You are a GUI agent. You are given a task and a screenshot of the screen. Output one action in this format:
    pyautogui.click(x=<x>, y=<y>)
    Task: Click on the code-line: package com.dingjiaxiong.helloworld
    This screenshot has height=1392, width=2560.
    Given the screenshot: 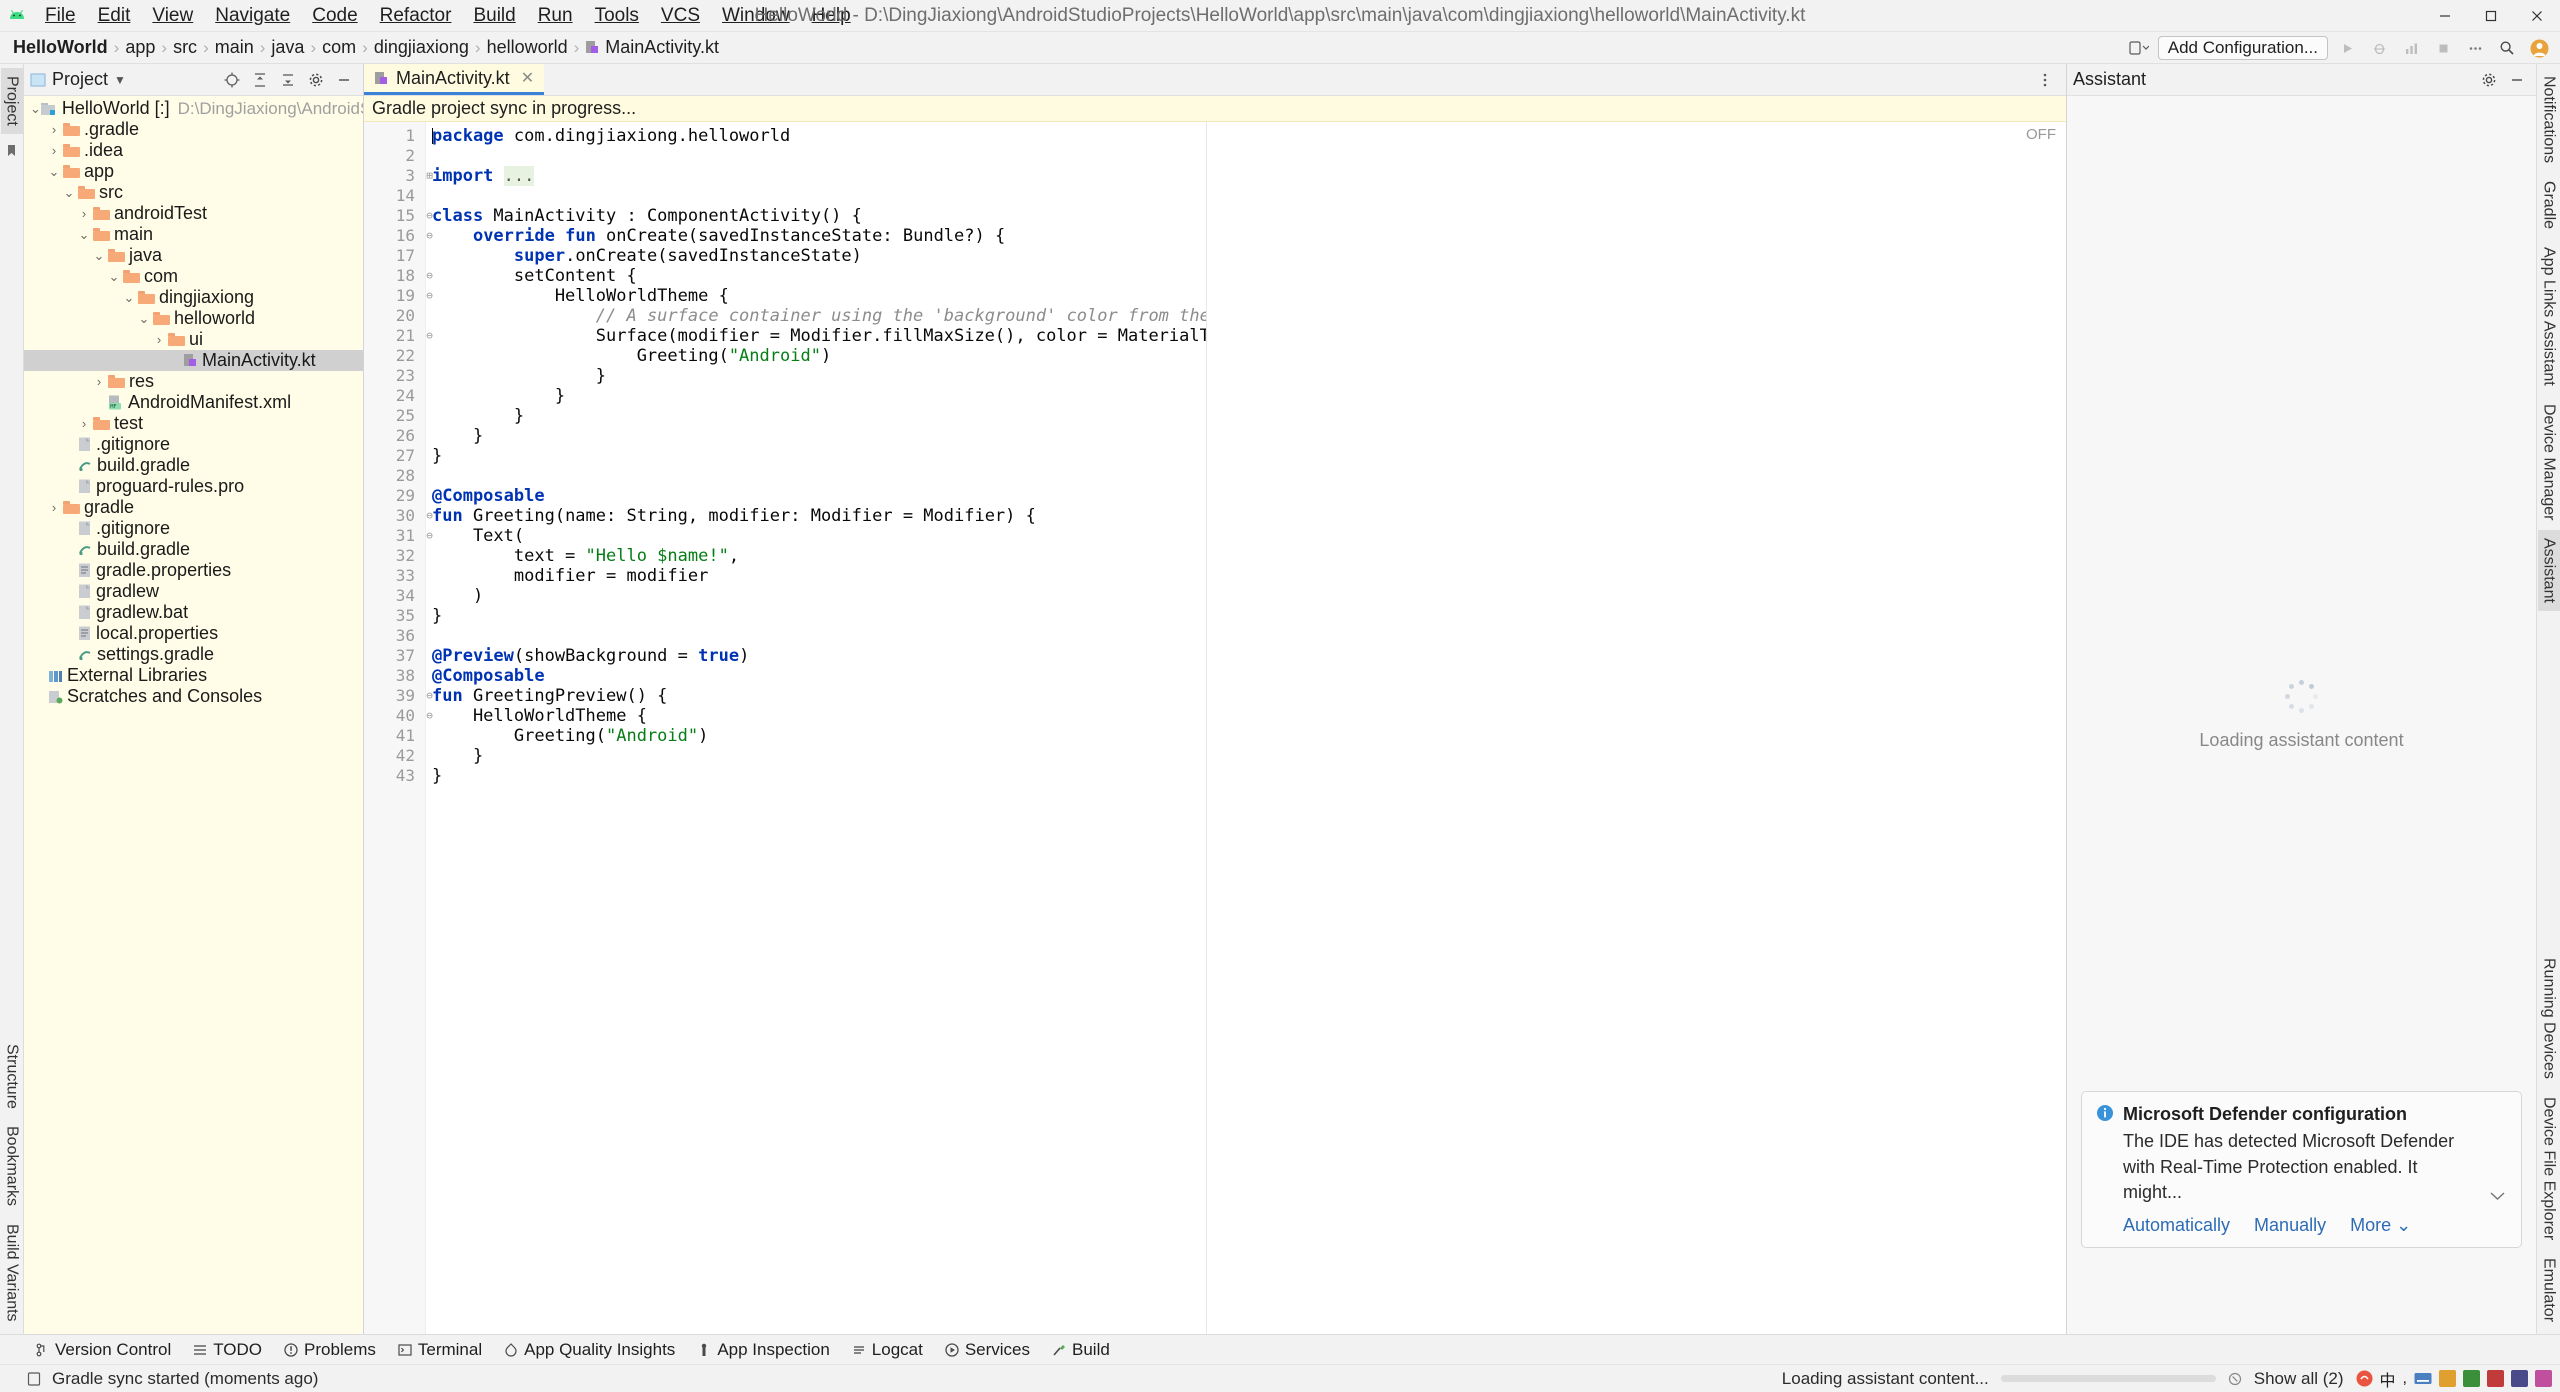 What is the action you would take?
    pyautogui.click(x=819, y=136)
    